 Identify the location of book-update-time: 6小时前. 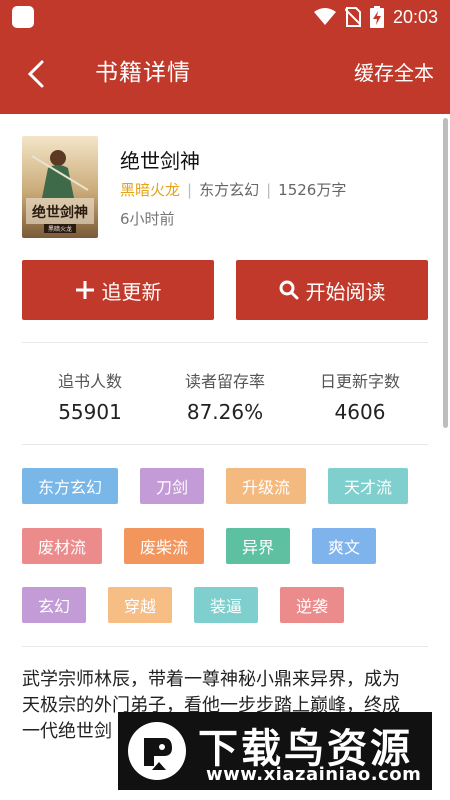
(147, 219).